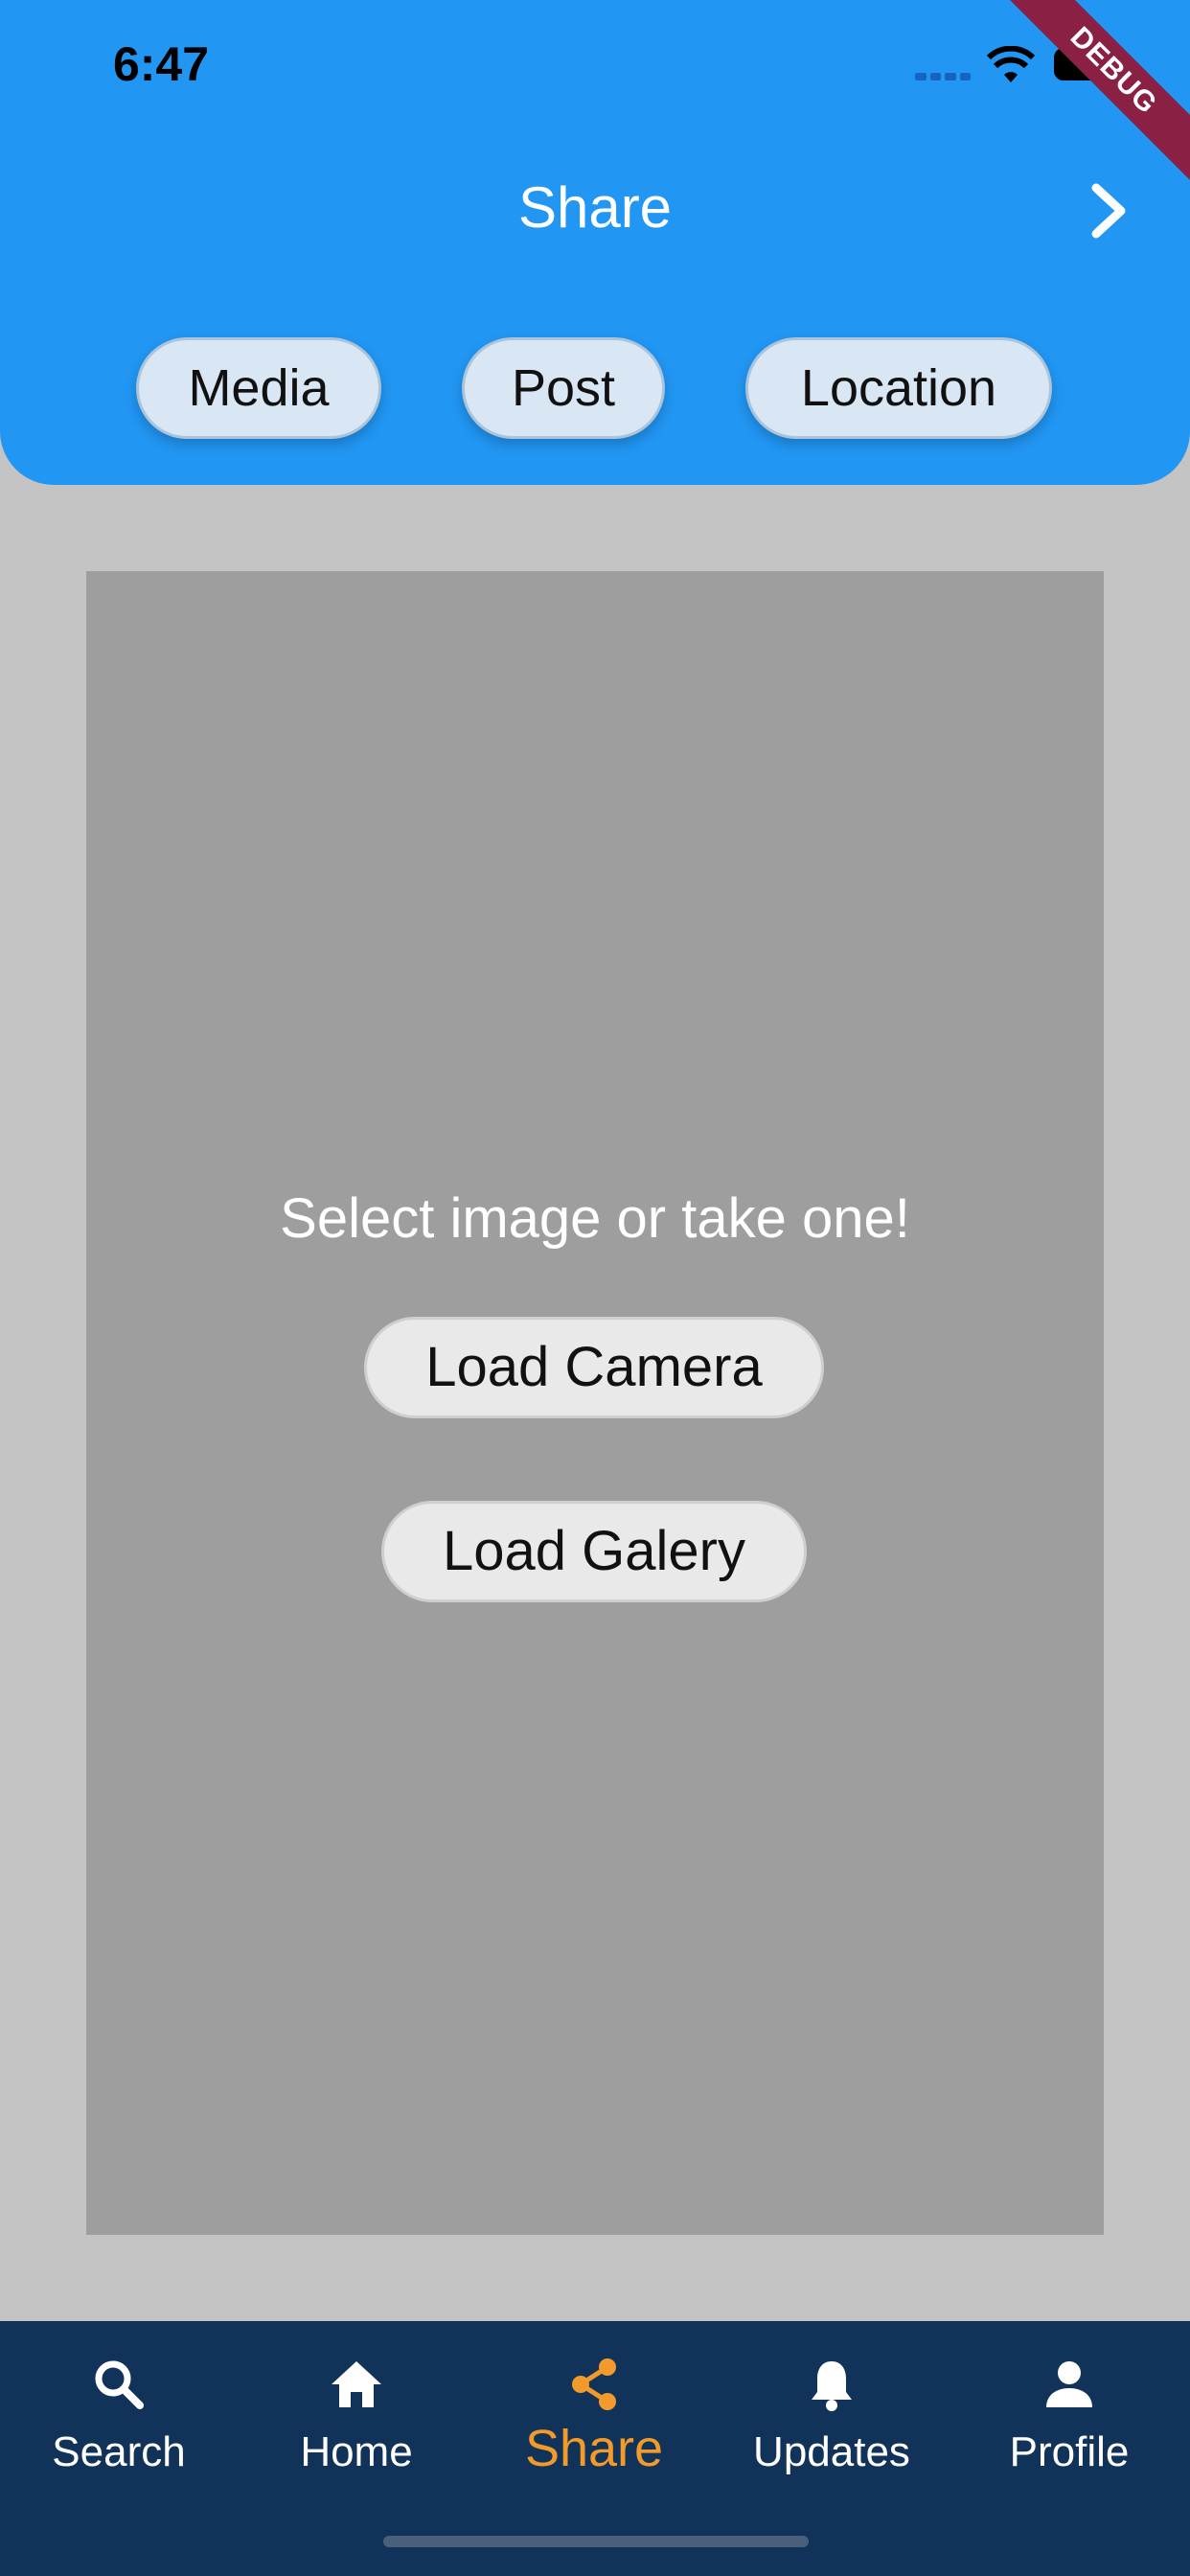 The height and width of the screenshot is (2576, 1190). Describe the element at coordinates (357, 2451) in the screenshot. I see `nav-label-home: Home` at that location.